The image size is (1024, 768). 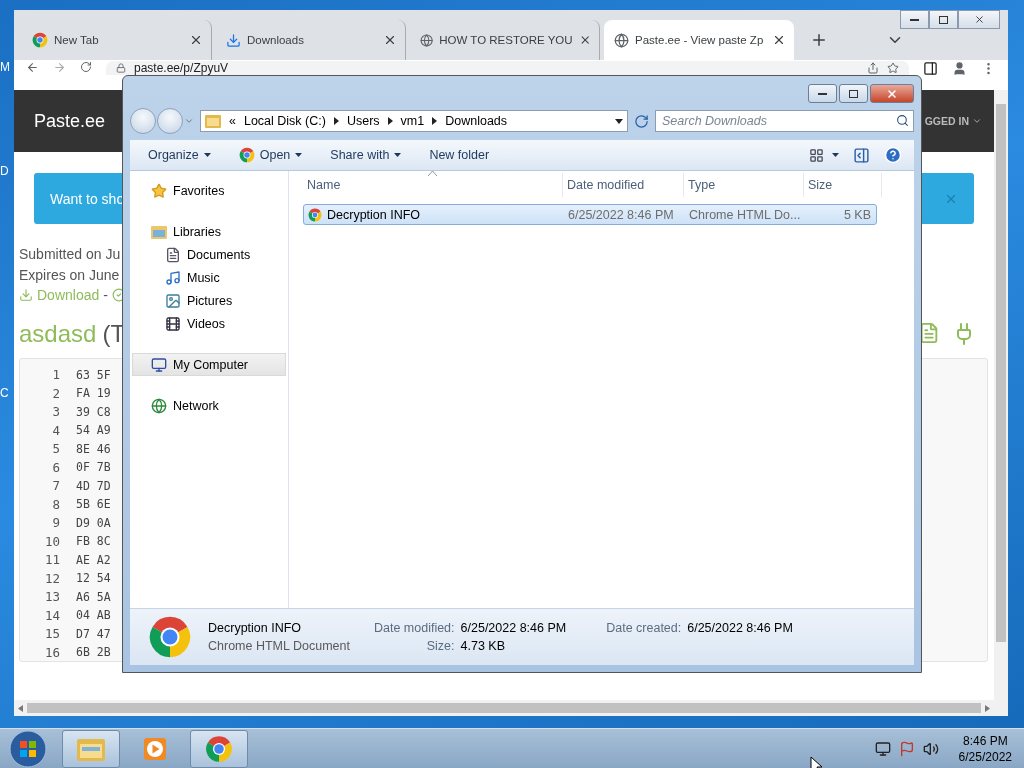 I want to click on account-menu: GGED IN, so click(x=953, y=121).